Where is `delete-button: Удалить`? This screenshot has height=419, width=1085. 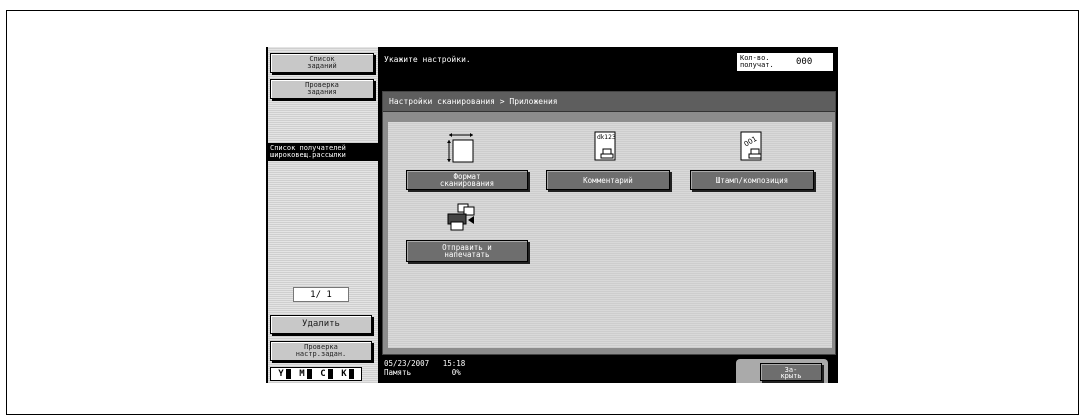 delete-button: Удалить is located at coordinates (321, 324).